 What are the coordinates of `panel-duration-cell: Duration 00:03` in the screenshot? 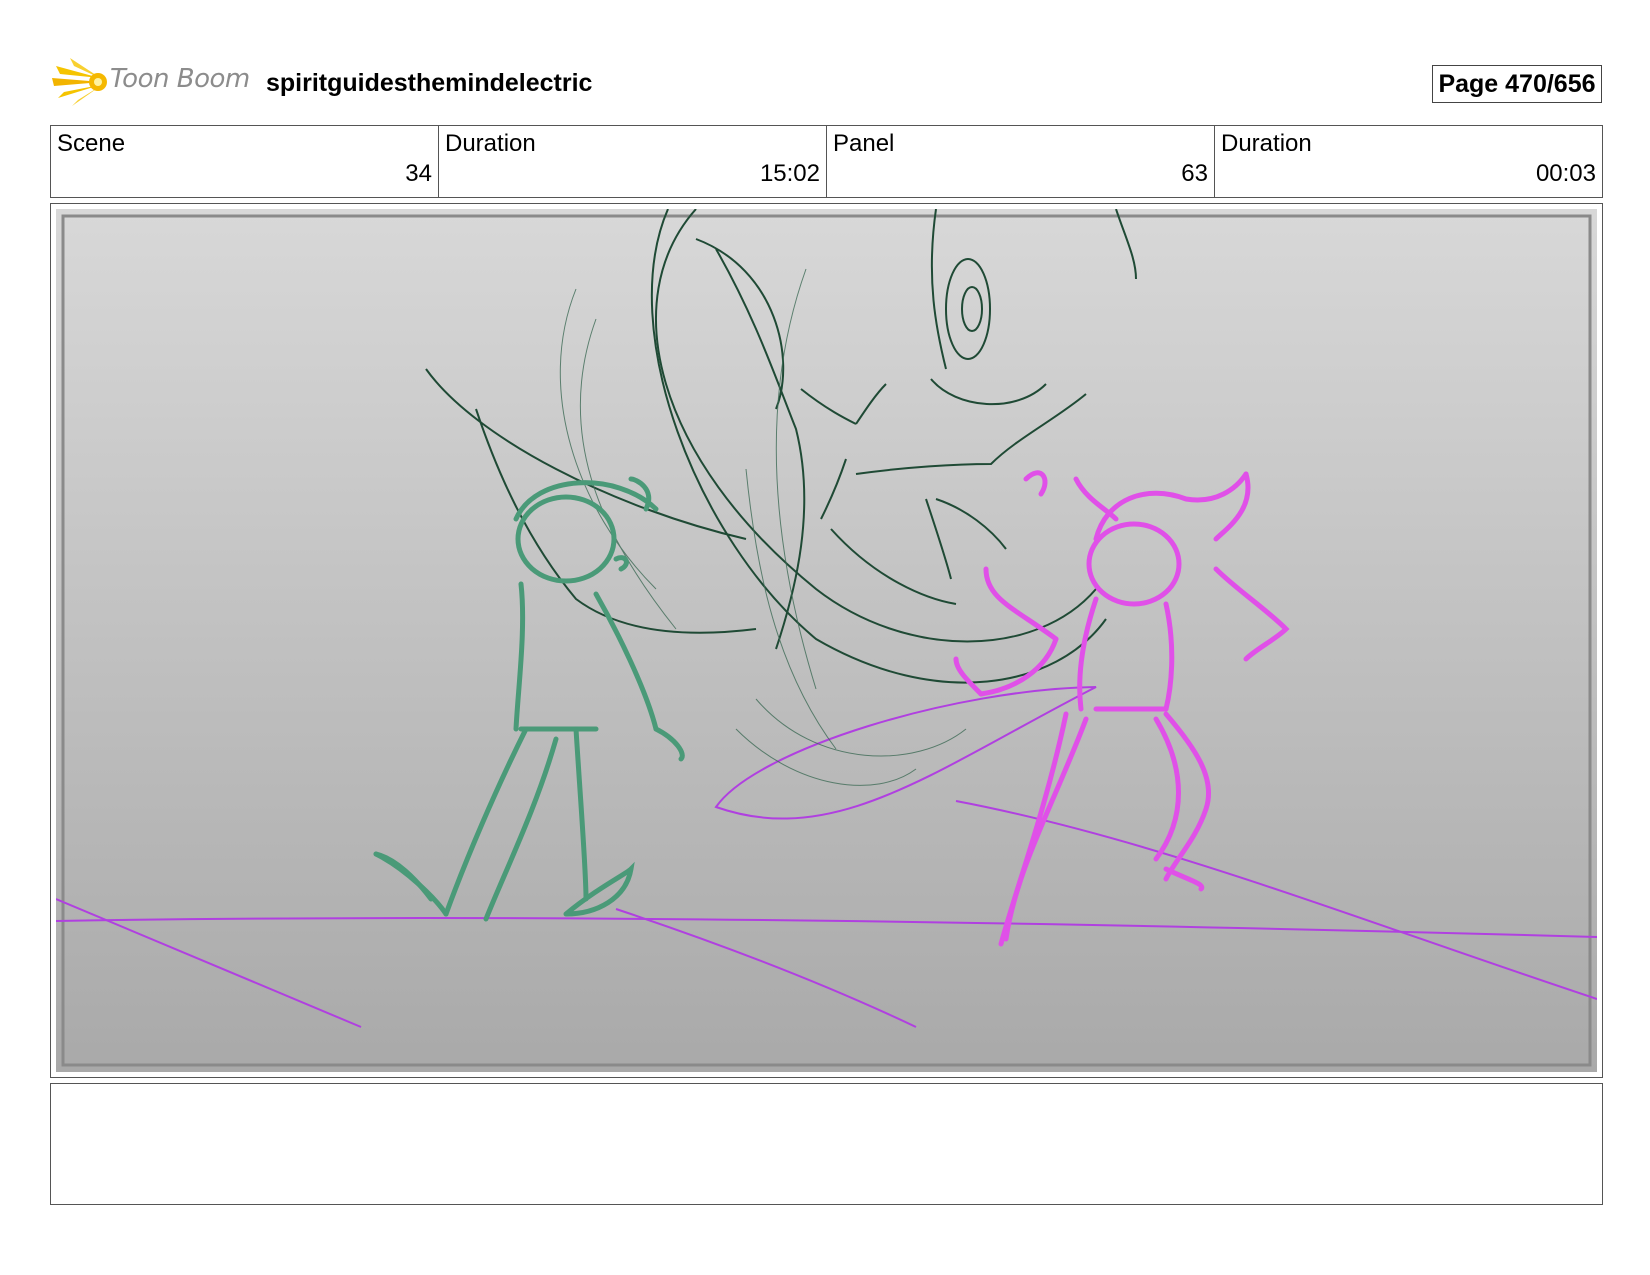 It's located at (1408, 161).